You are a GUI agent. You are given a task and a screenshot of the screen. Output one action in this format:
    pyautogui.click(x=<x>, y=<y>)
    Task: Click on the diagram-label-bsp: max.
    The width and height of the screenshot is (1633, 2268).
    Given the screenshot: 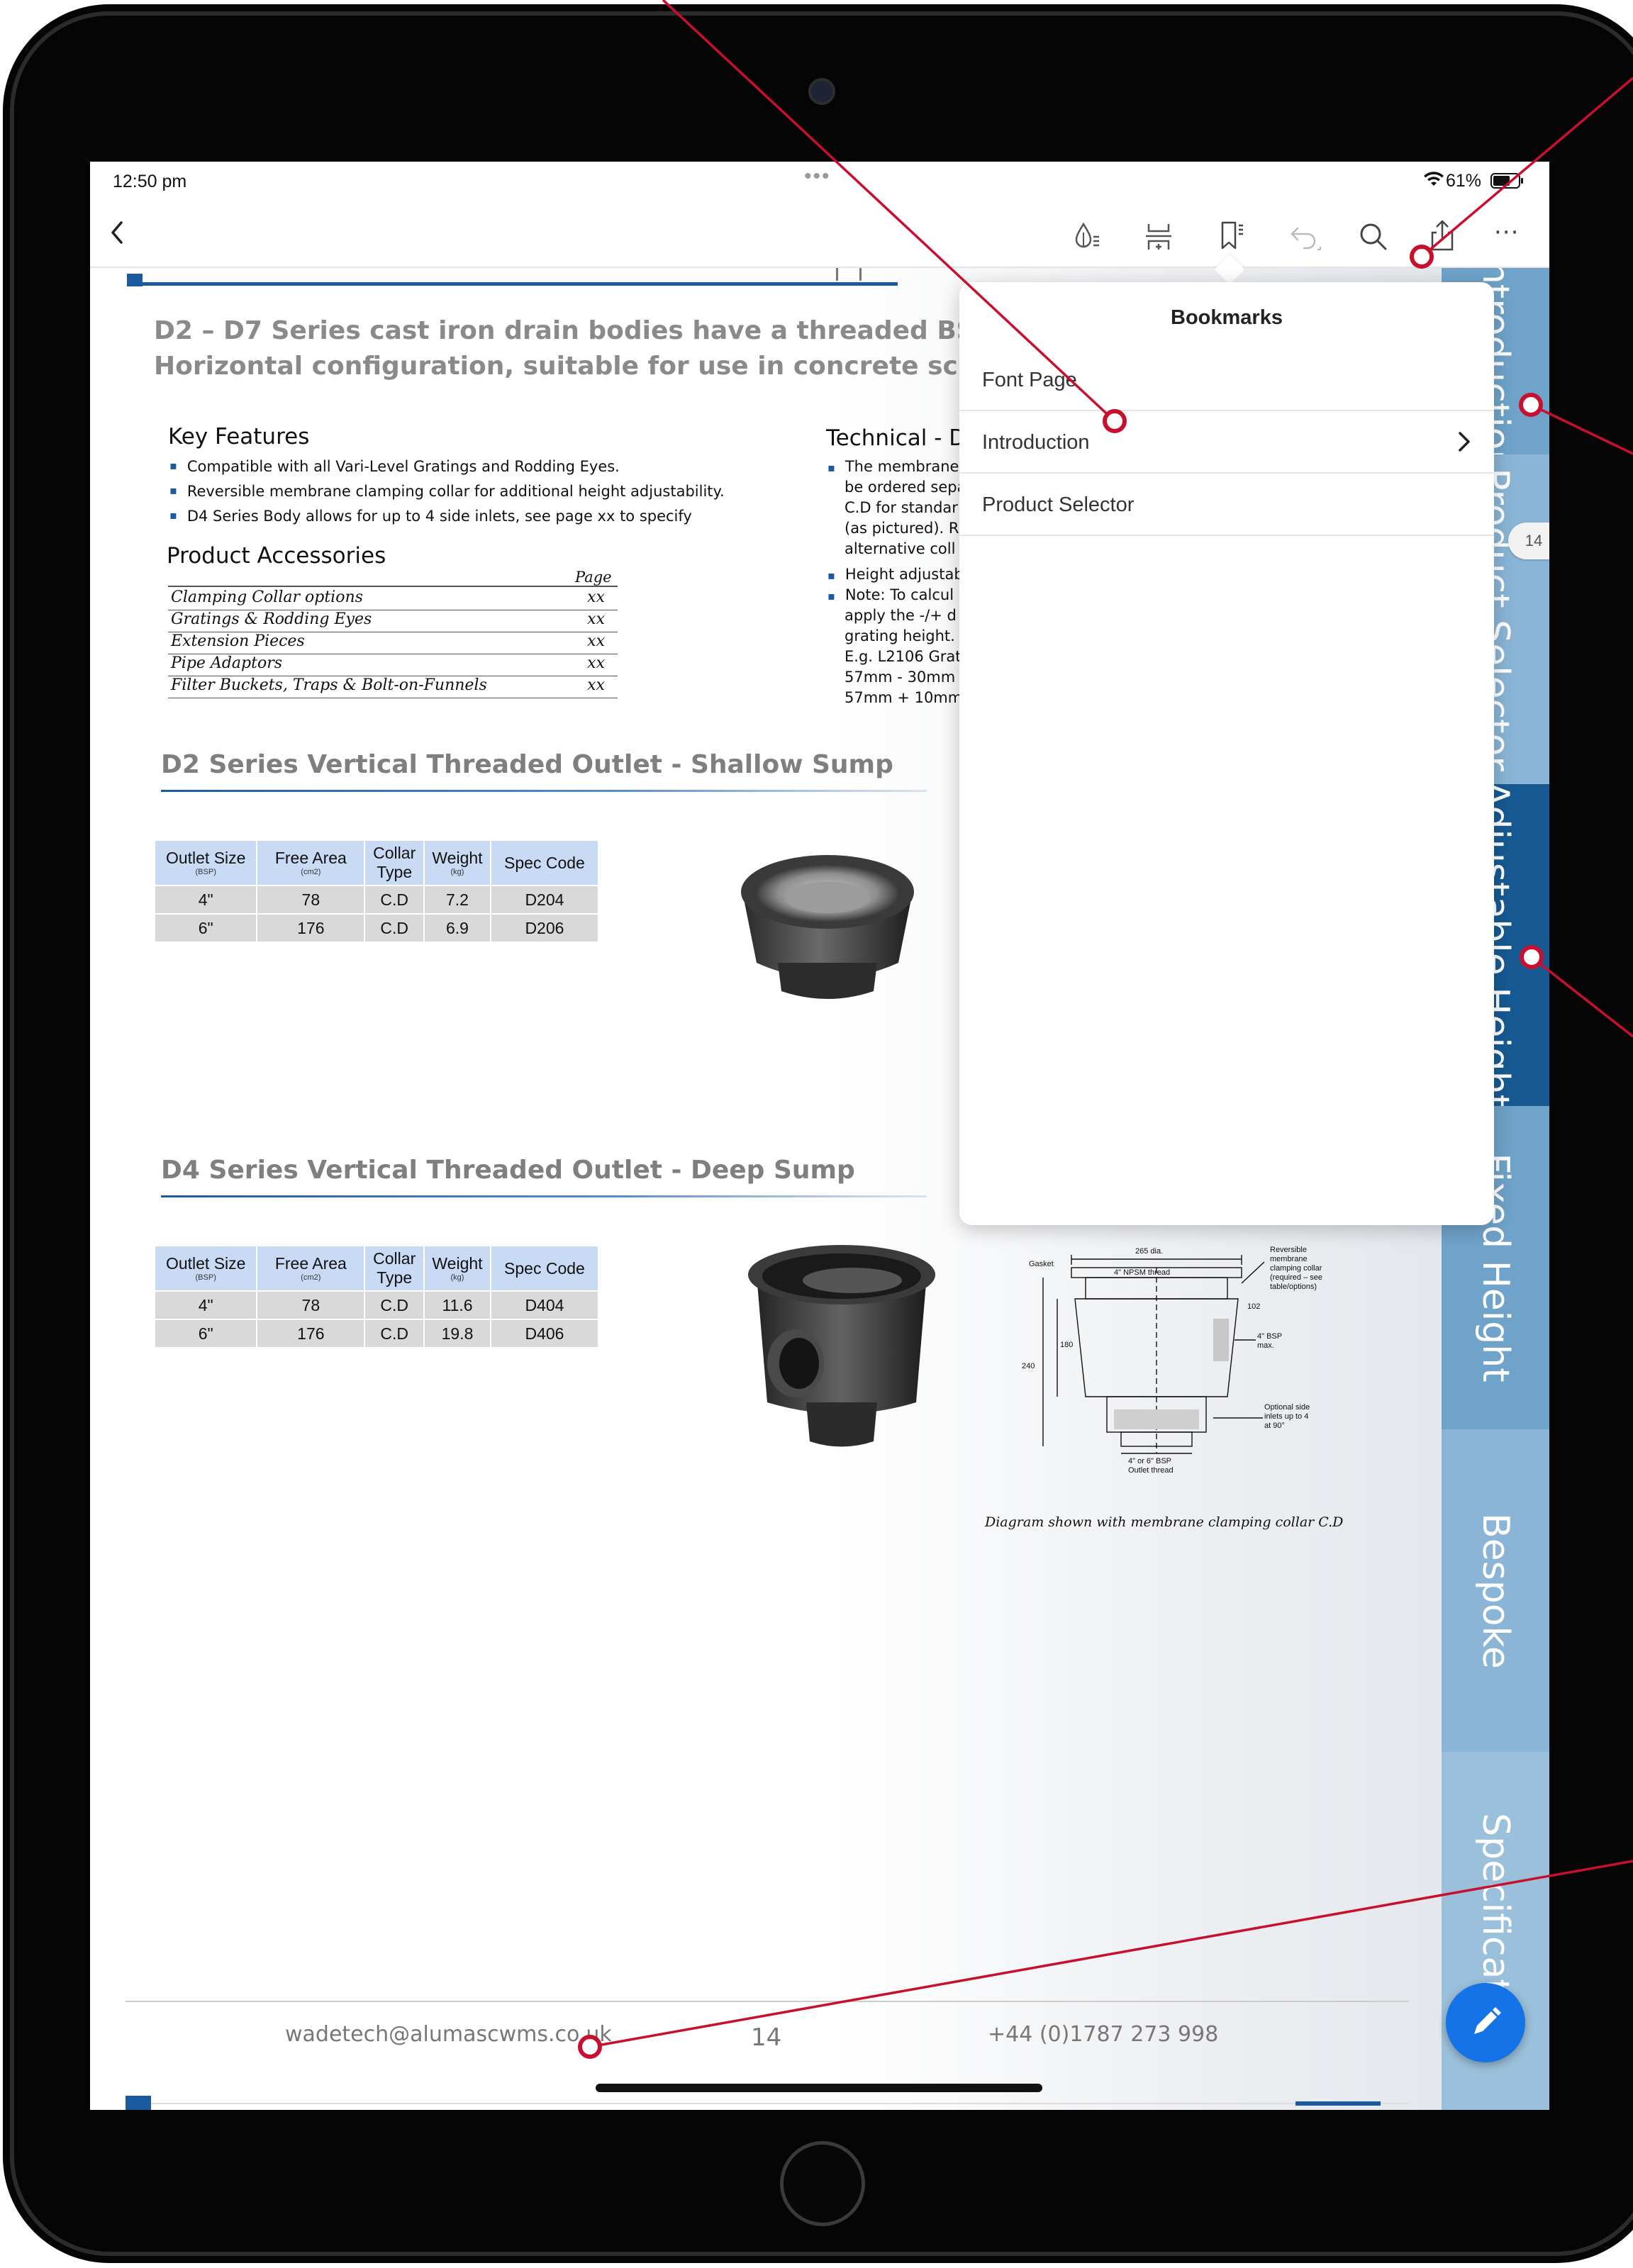 What is the action you would take?
    pyautogui.click(x=1265, y=1345)
    